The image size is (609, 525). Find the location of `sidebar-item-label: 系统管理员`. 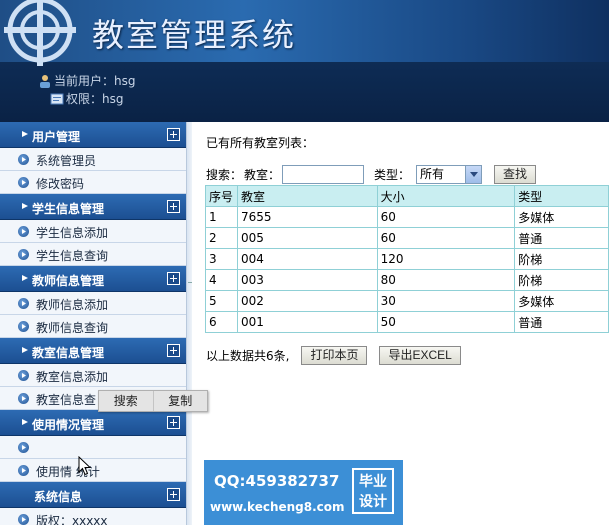

sidebar-item-label: 系统管理员 is located at coordinates (66, 161).